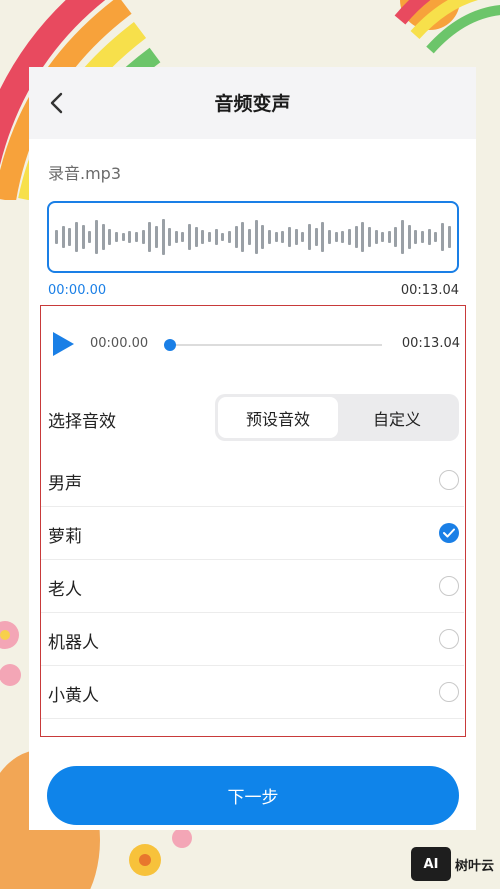 This screenshot has height=889, width=500. Describe the element at coordinates (85, 173) in the screenshot. I see `file-name: 录音.mp3` at that location.